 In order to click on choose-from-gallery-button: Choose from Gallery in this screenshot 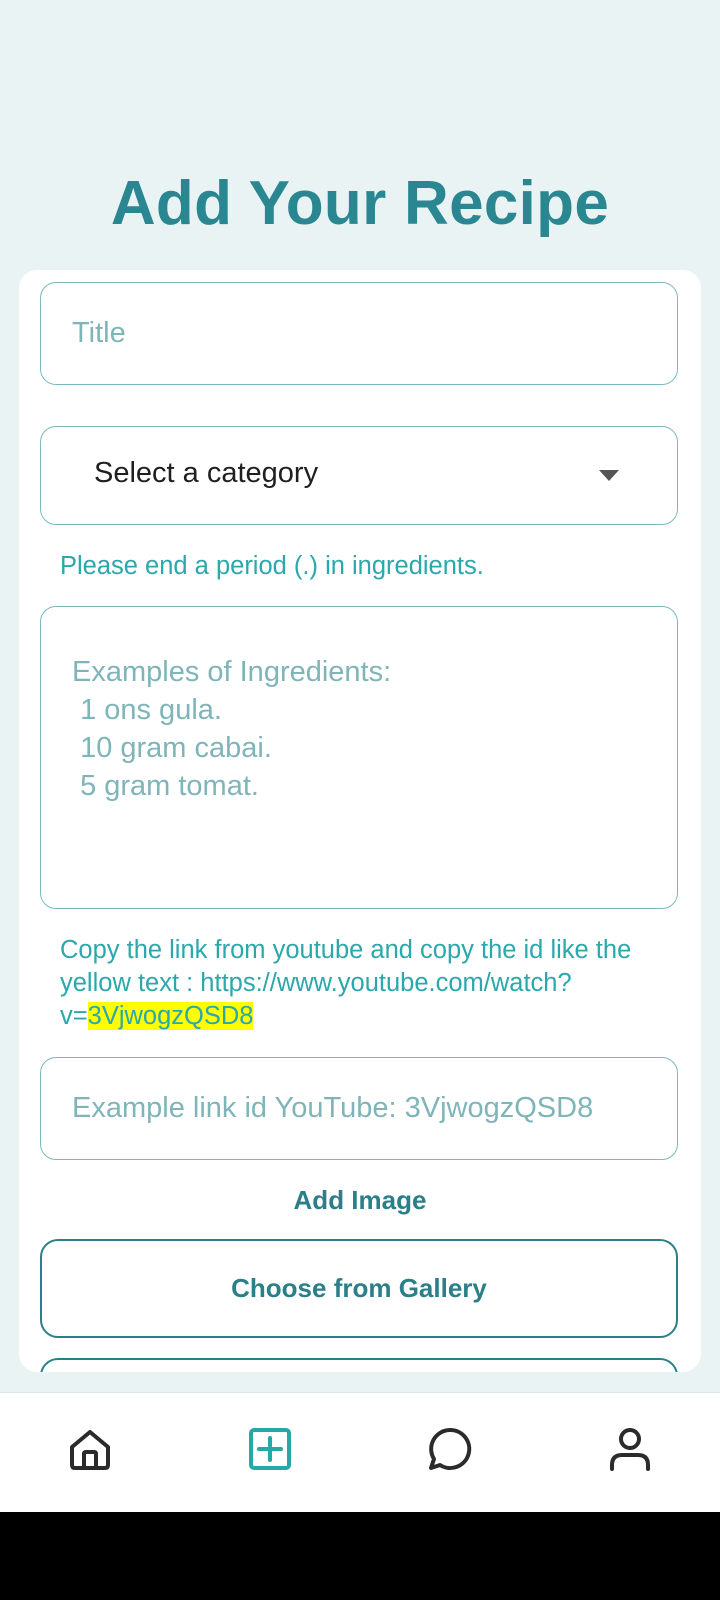, I will do `click(359, 1288)`.